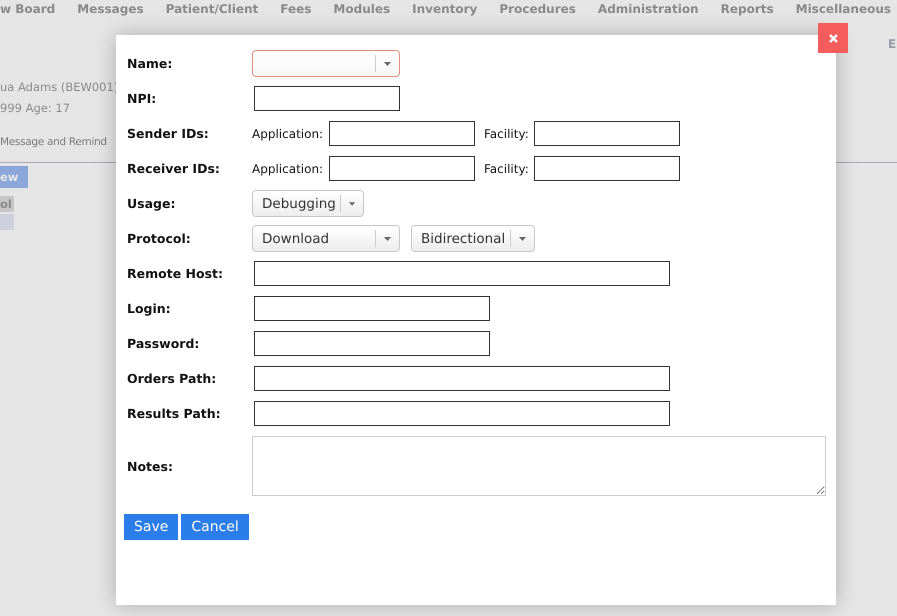  What do you see at coordinates (174, 413) in the screenshot?
I see `field-label: Results Path:` at bounding box center [174, 413].